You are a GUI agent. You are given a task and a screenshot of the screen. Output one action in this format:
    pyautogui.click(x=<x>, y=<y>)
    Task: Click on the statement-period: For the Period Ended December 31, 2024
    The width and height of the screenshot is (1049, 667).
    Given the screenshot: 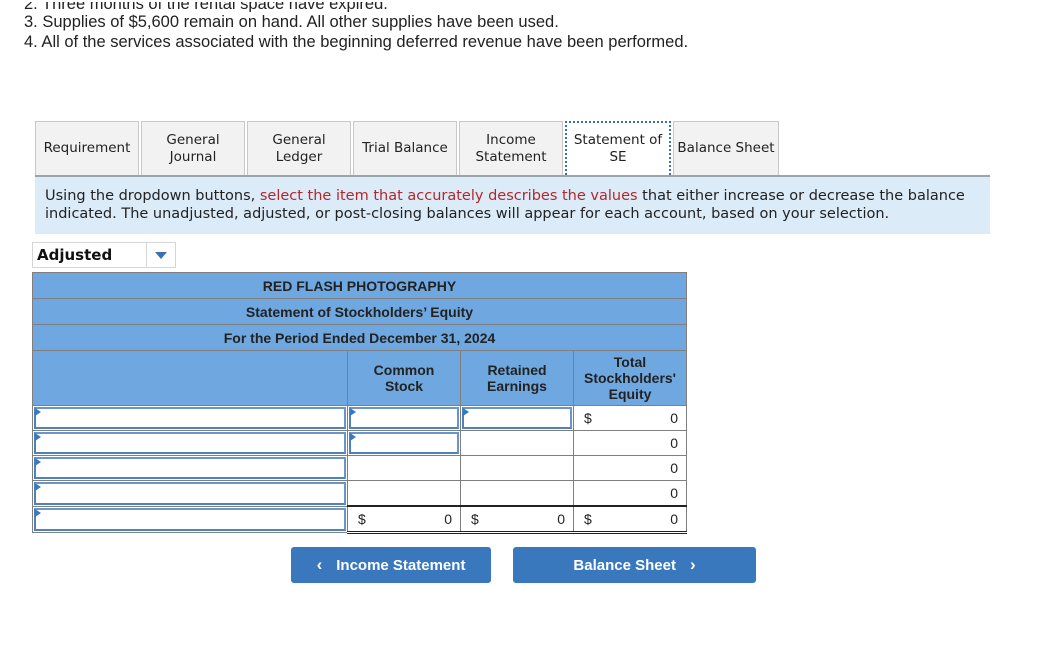 What is the action you would take?
    pyautogui.click(x=359, y=337)
    